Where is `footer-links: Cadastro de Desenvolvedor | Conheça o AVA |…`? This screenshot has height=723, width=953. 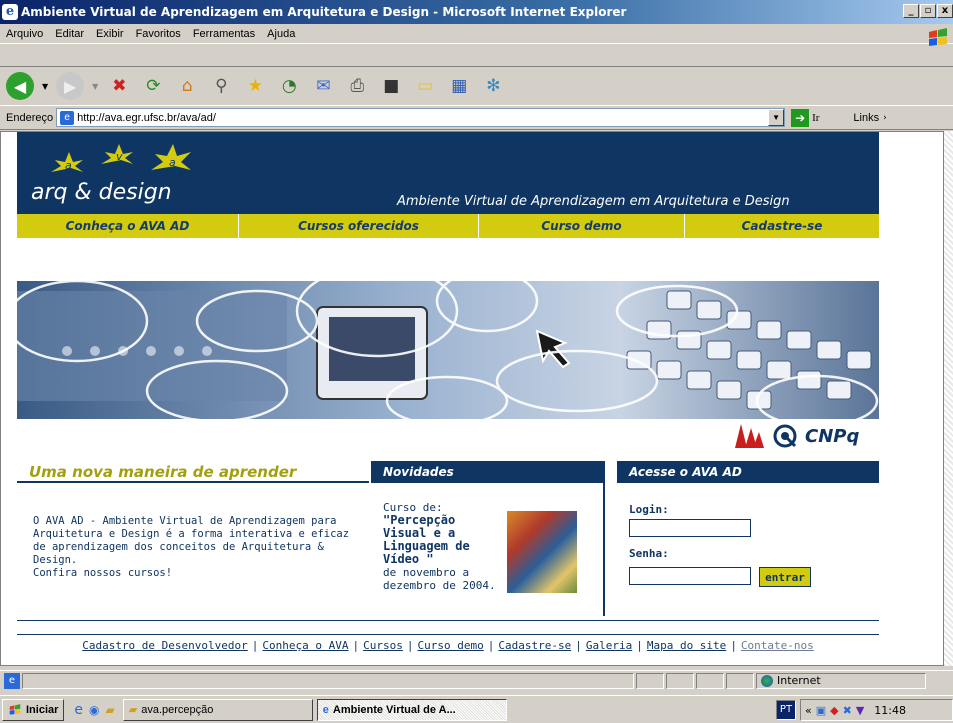 footer-links: Cadastro de Desenvolvedor | Conheça o AVA |… is located at coordinates (448, 645).